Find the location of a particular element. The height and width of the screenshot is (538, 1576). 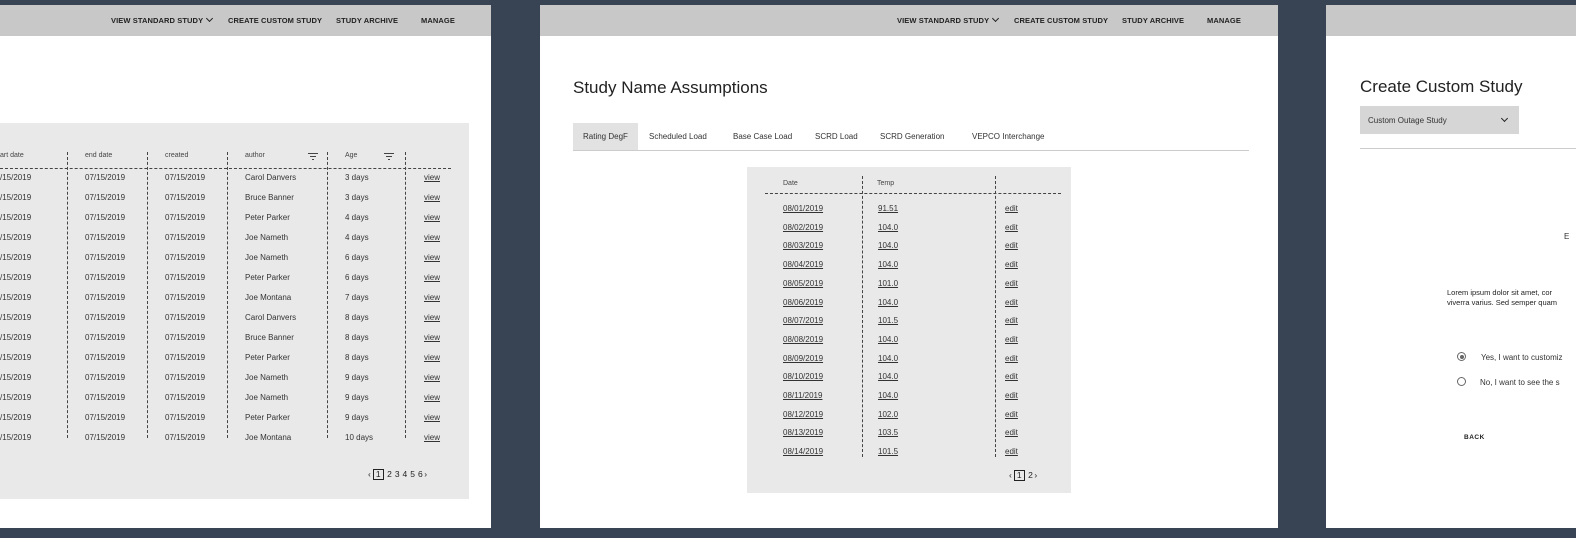

page-link: 6 is located at coordinates (420, 474).